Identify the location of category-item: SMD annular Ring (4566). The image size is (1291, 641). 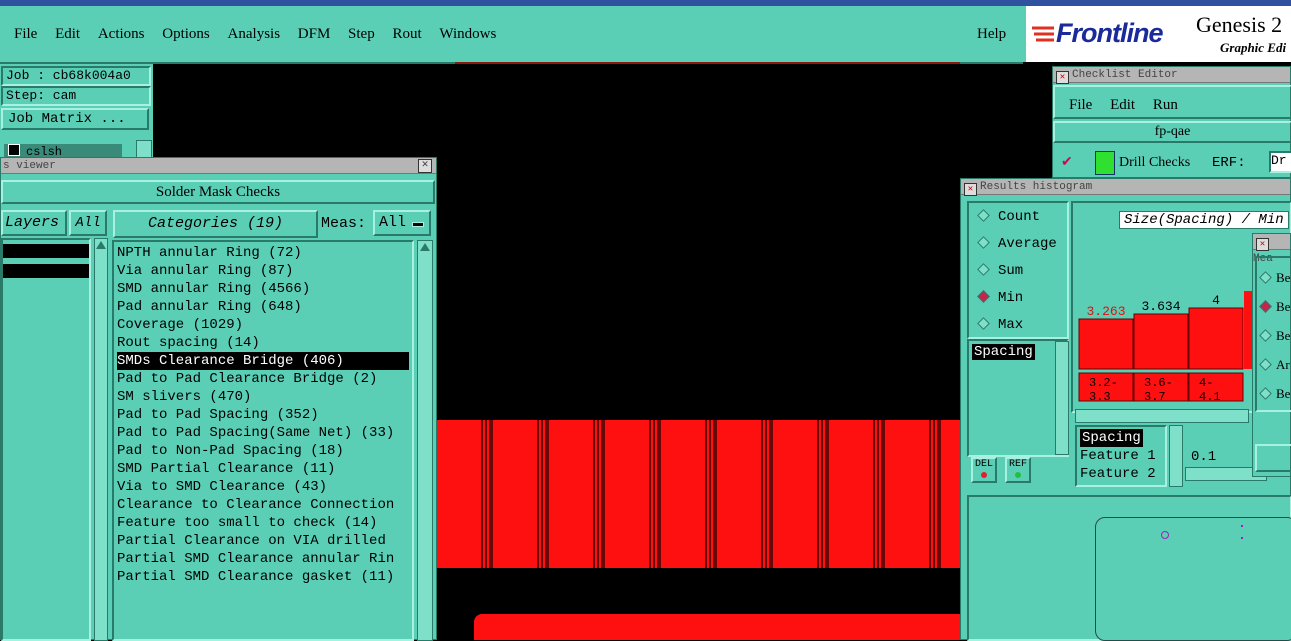
(264, 289).